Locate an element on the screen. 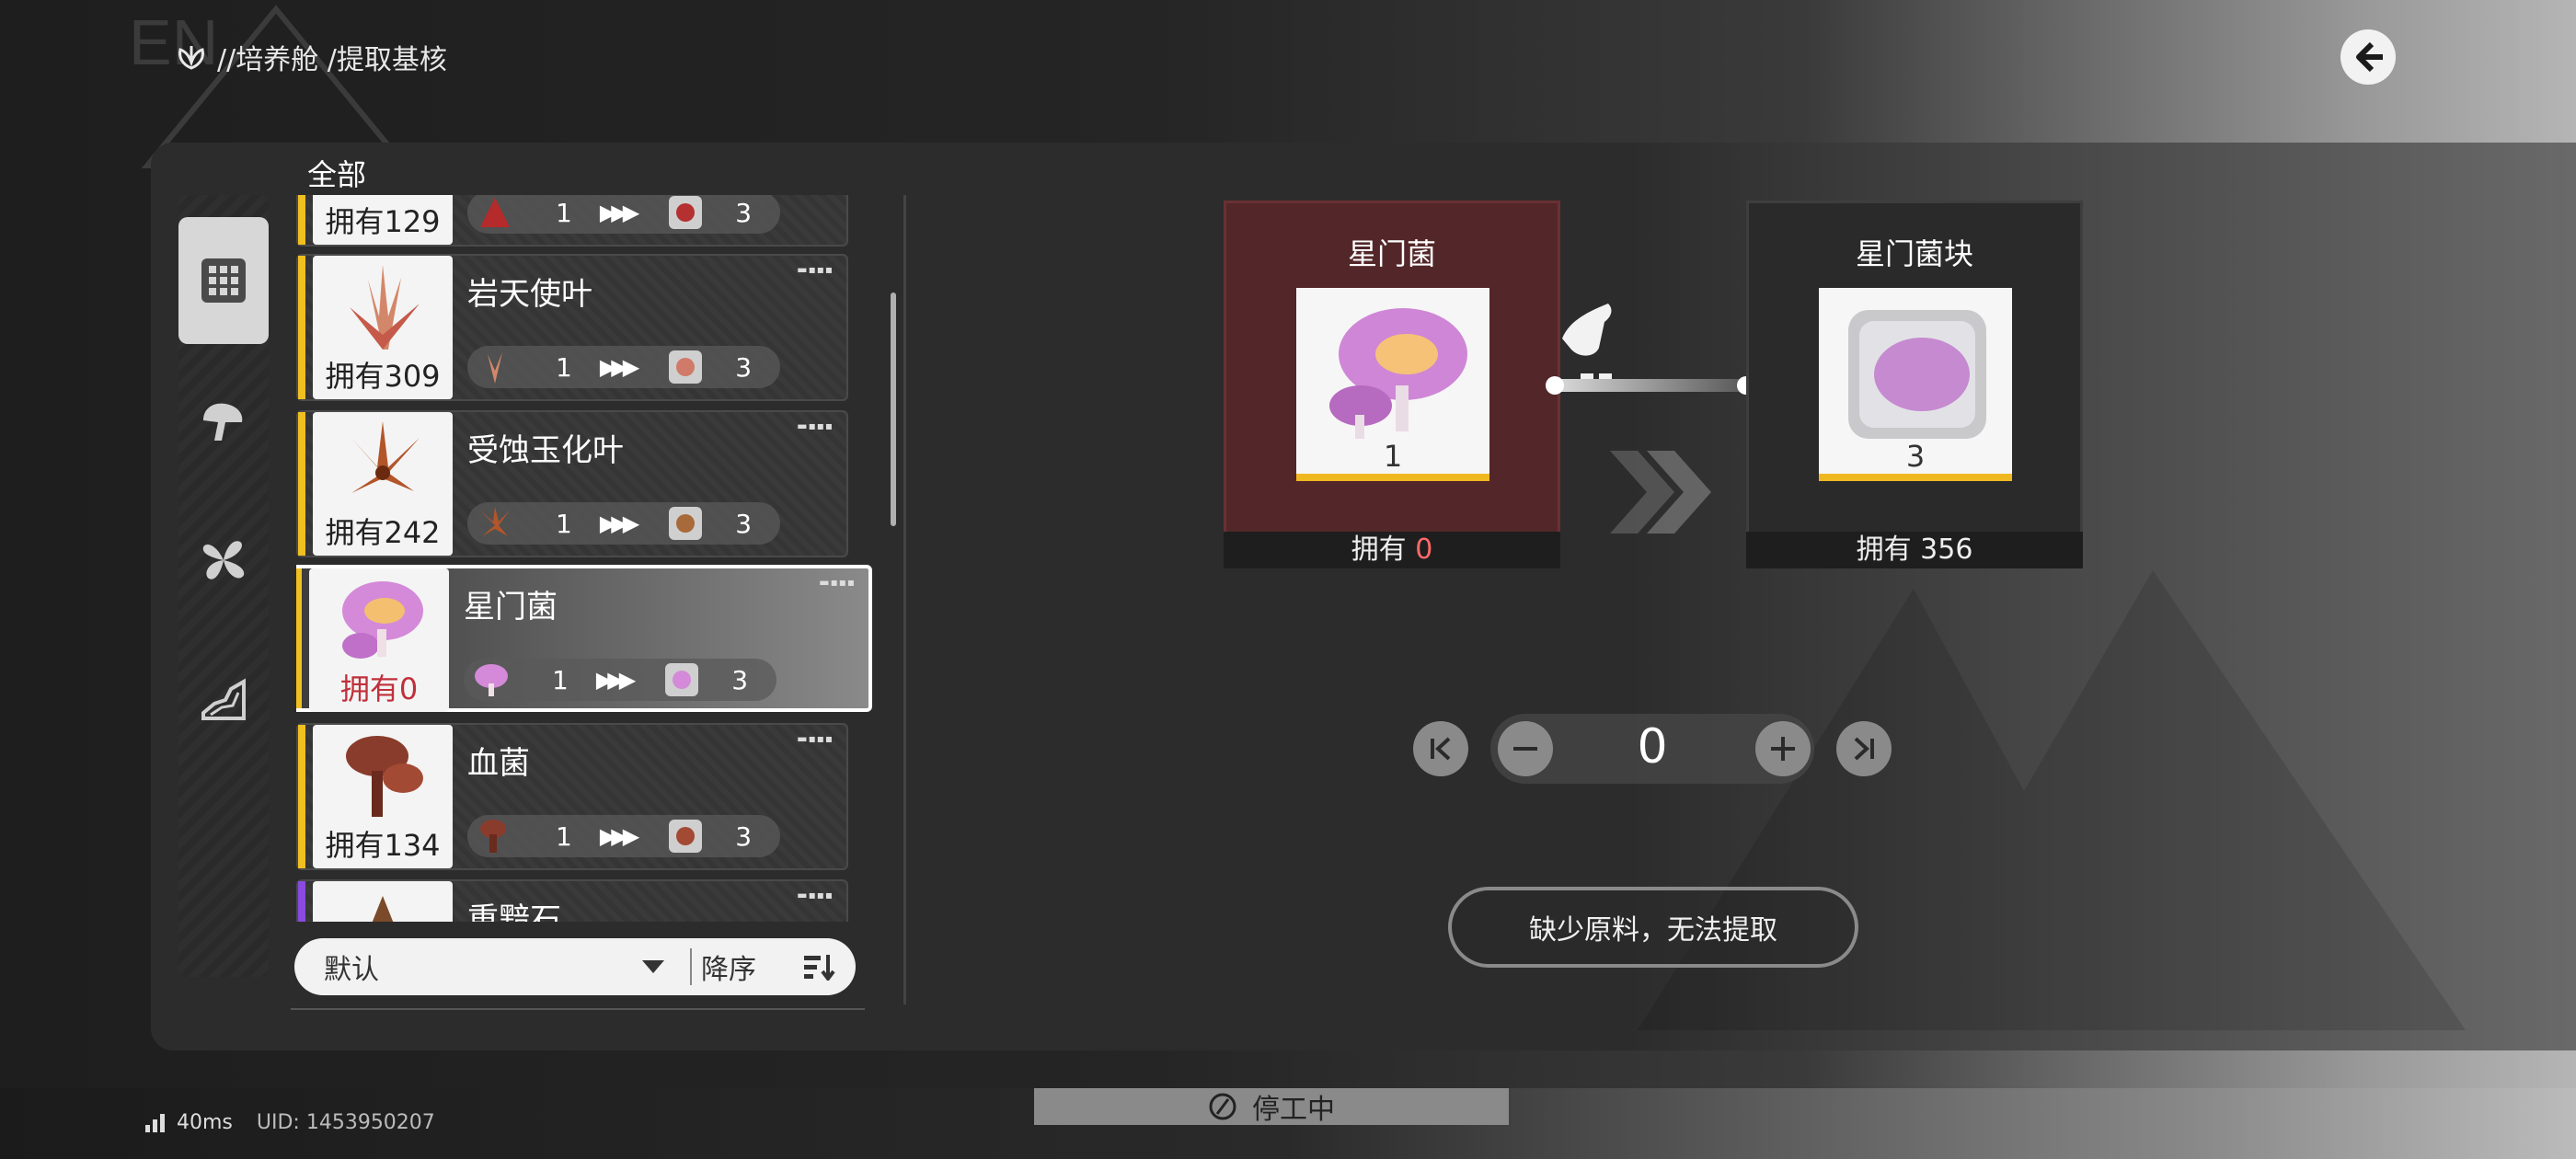 The image size is (2576, 1159). sort-order-label: 降序 is located at coordinates (728, 970).